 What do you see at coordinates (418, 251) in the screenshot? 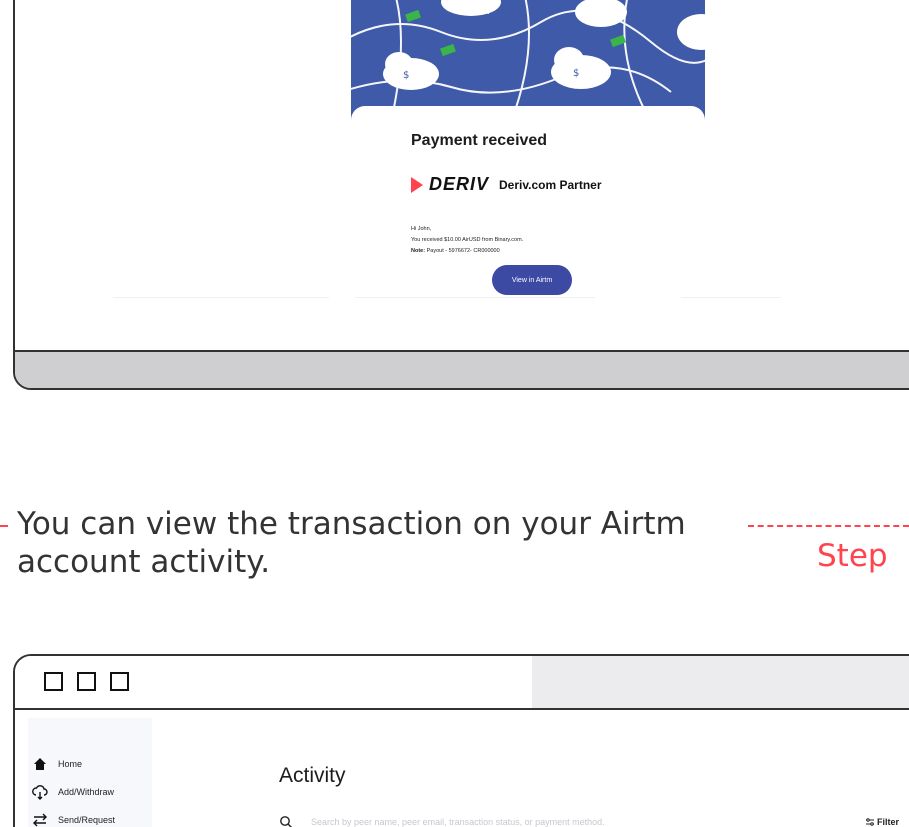
I see `note-label: Note:` at bounding box center [418, 251].